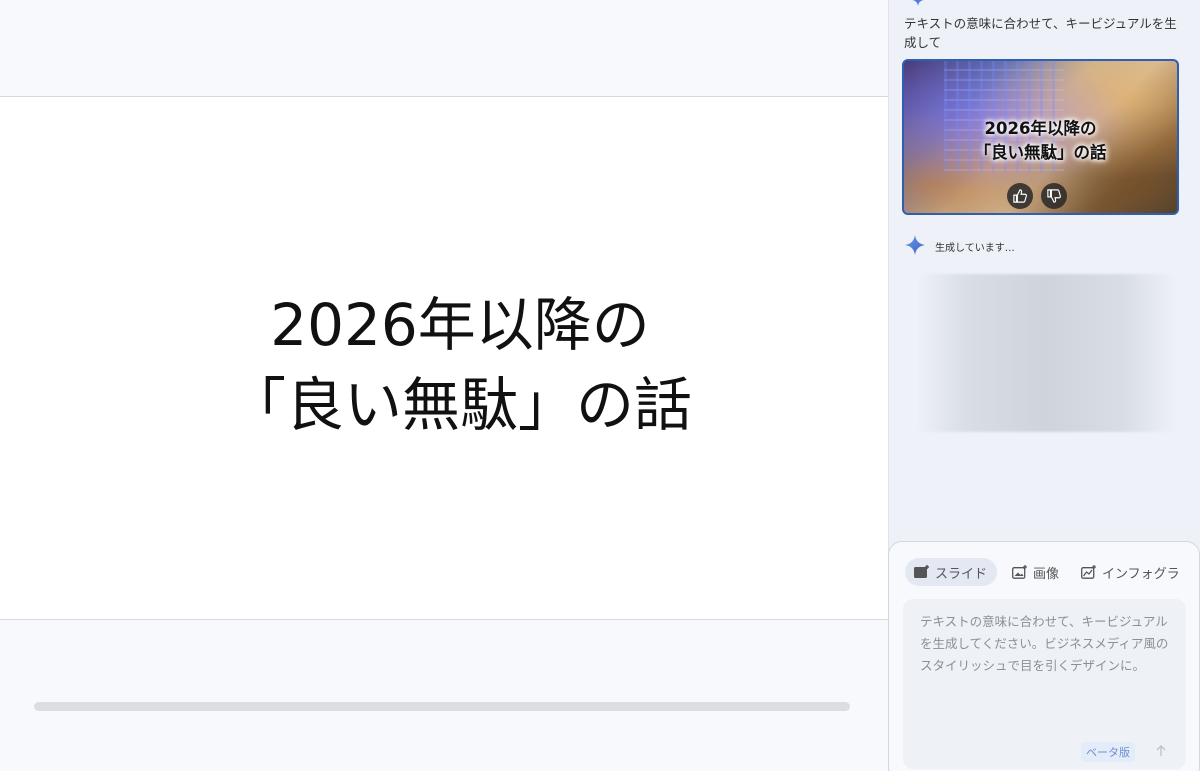 This screenshot has width=1200, height=771. What do you see at coordinates (922, 572) in the screenshot?
I see `slide-icon` at bounding box center [922, 572].